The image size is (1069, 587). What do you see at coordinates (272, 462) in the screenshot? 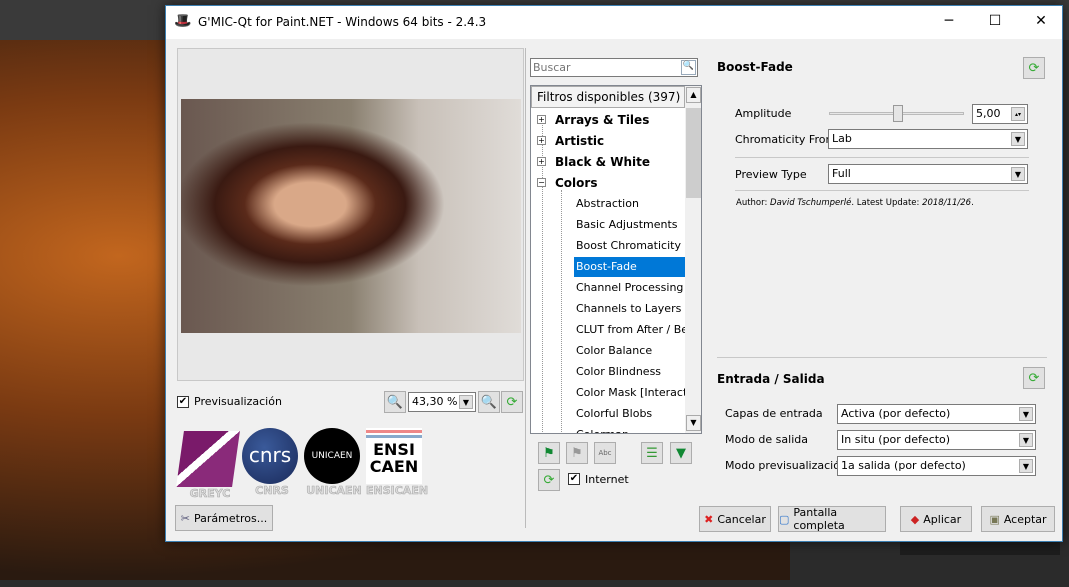
I see `cnrs-logo: cnrs CNRS` at bounding box center [272, 462].